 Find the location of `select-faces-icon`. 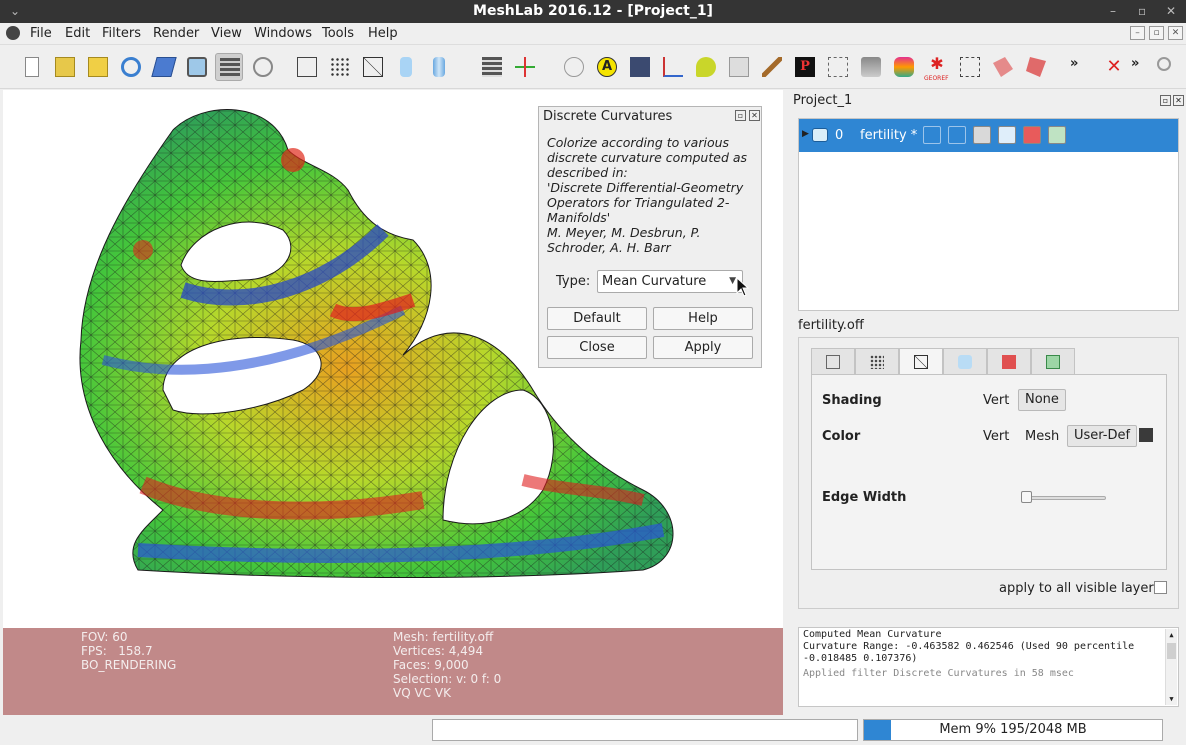

select-faces-icon is located at coordinates (838, 67).